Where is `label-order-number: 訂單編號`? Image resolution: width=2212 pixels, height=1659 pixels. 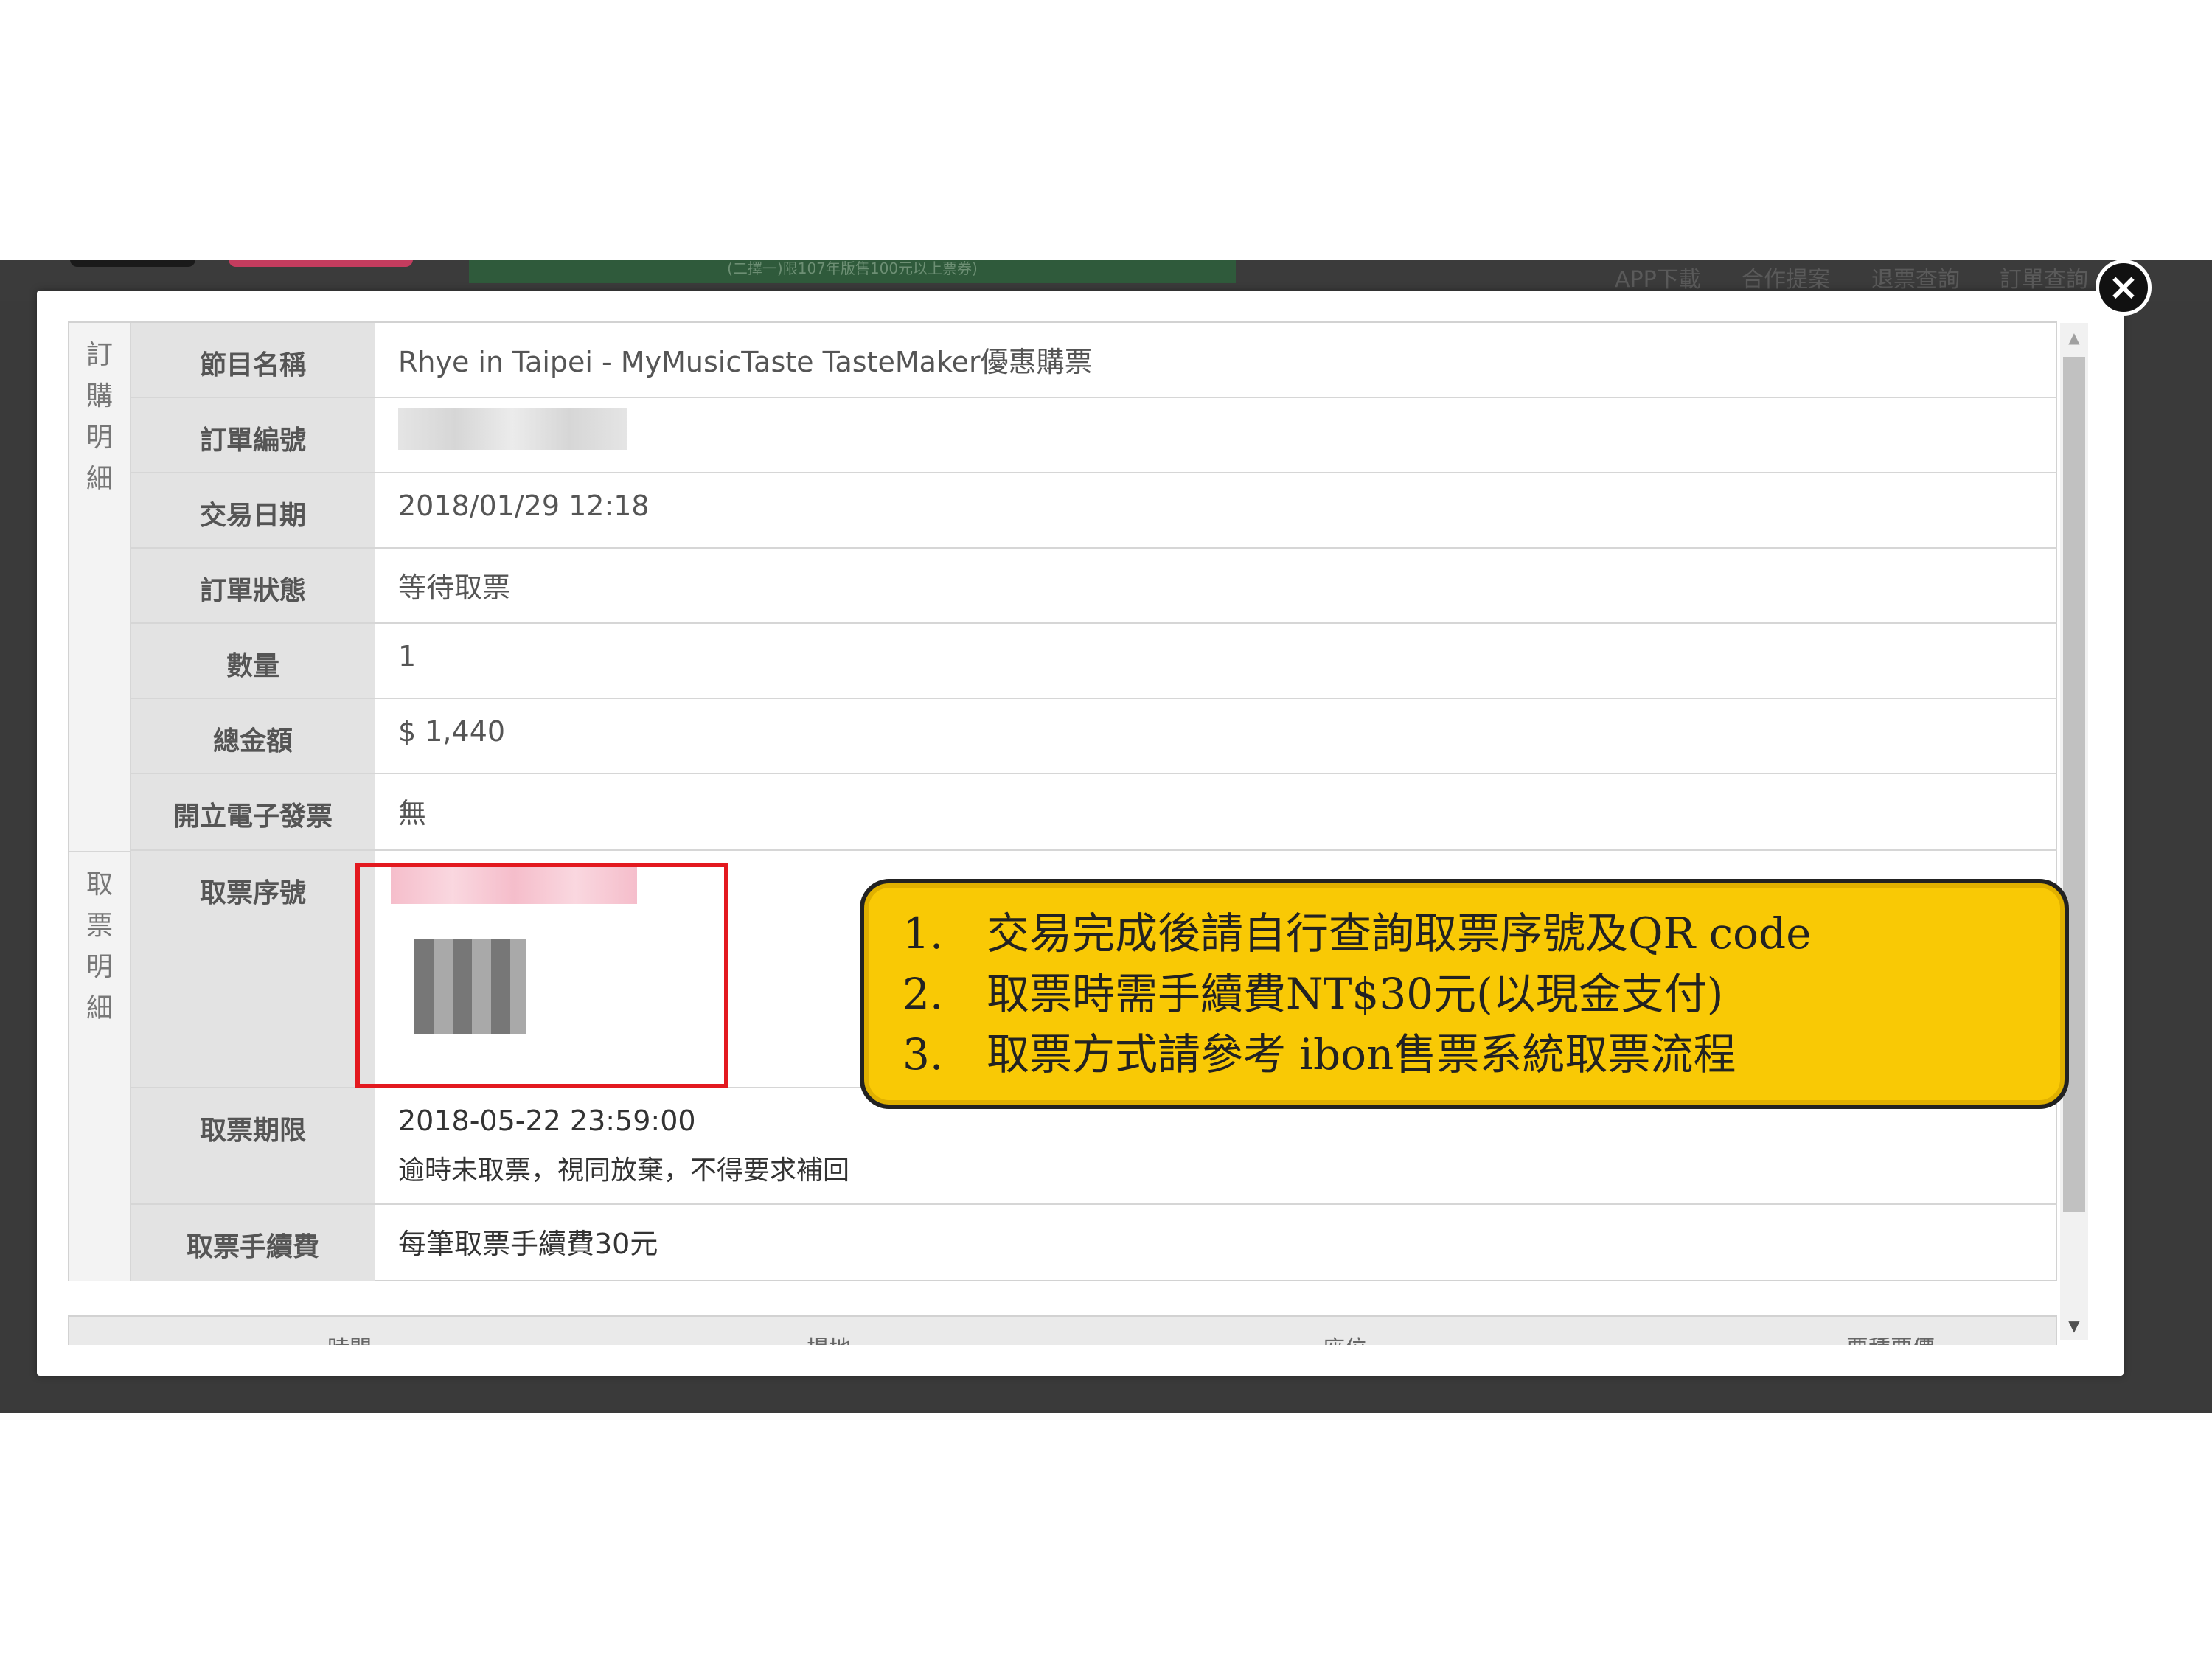 label-order-number: 訂單編號 is located at coordinates (253, 435).